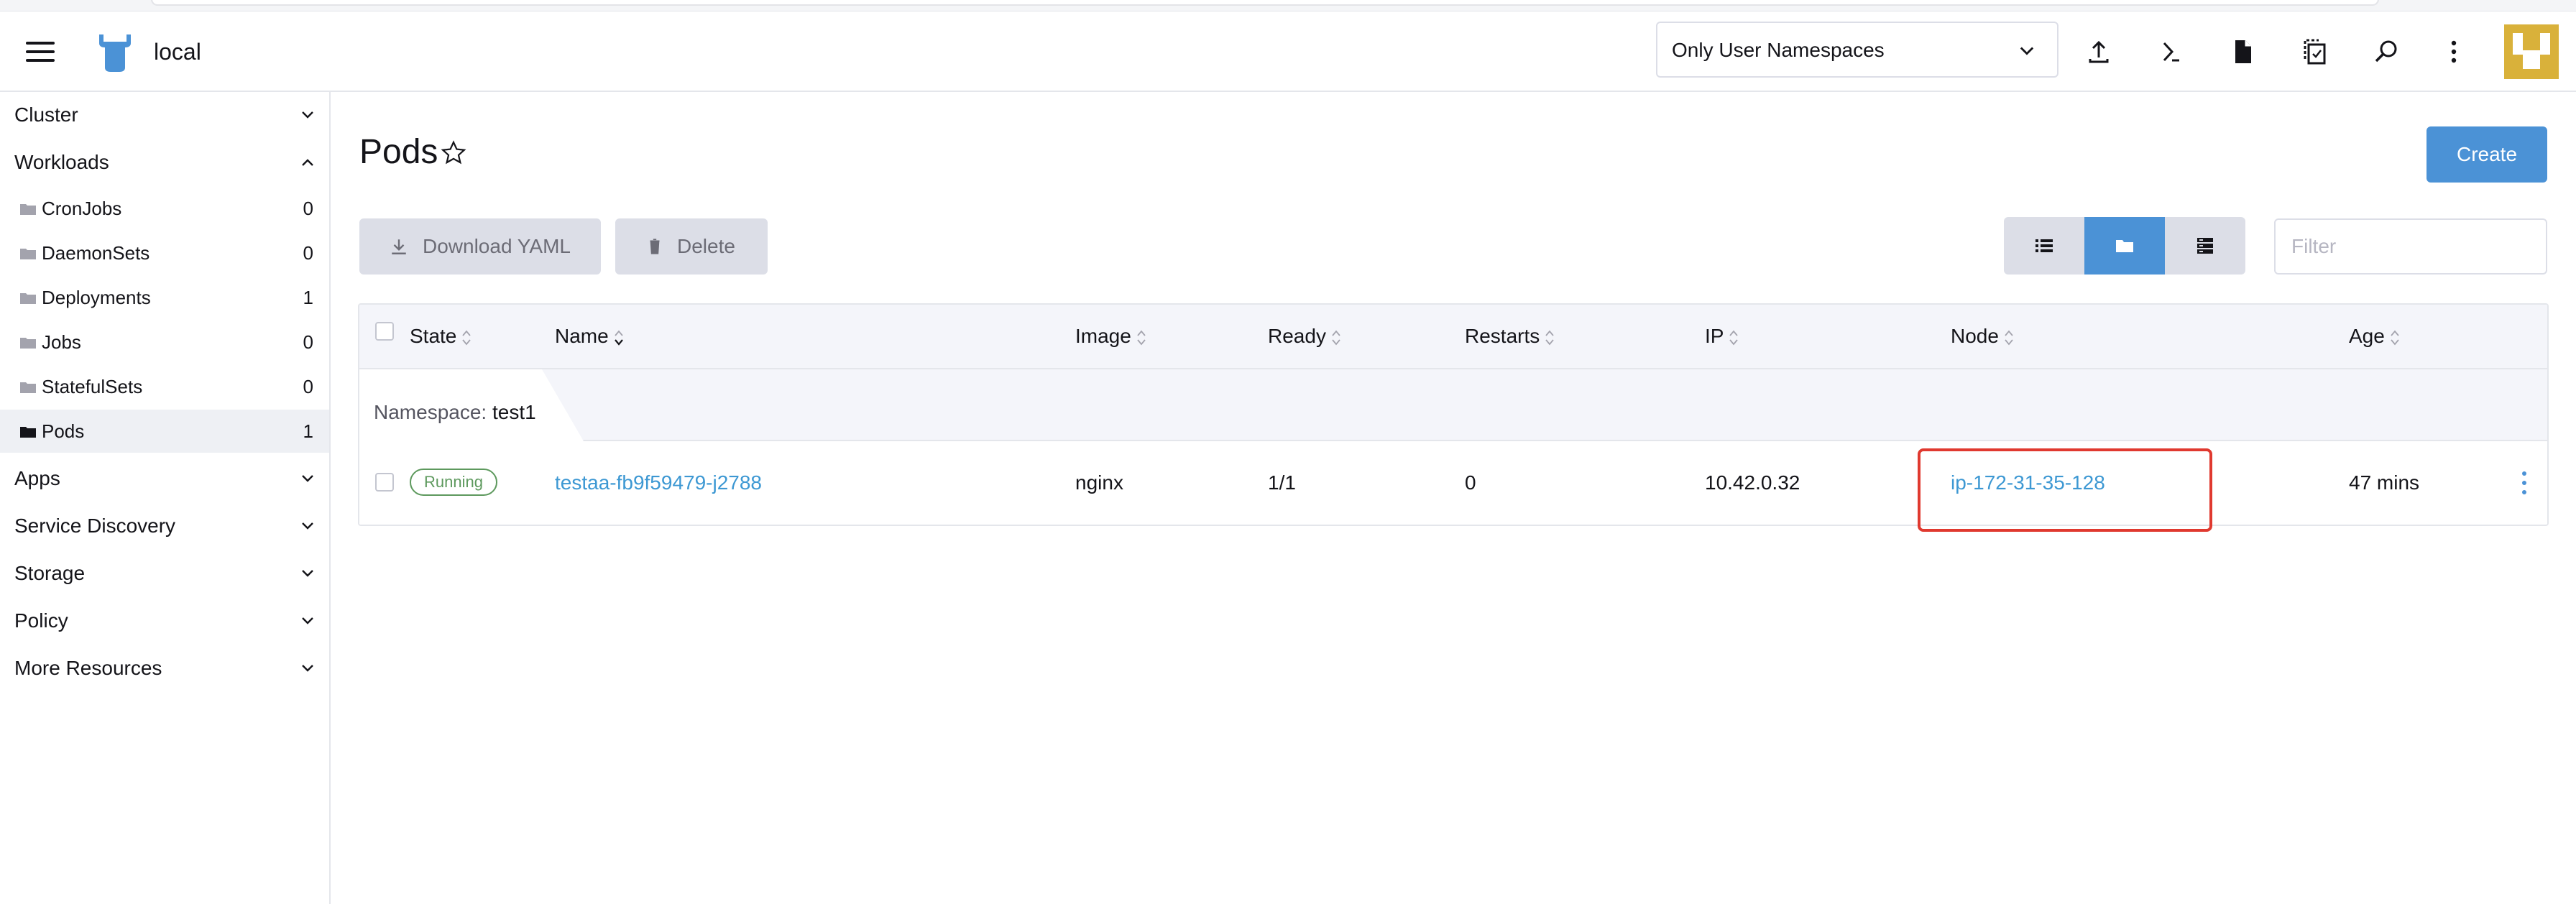 The width and height of the screenshot is (2576, 904). I want to click on filter-input, so click(2410, 246).